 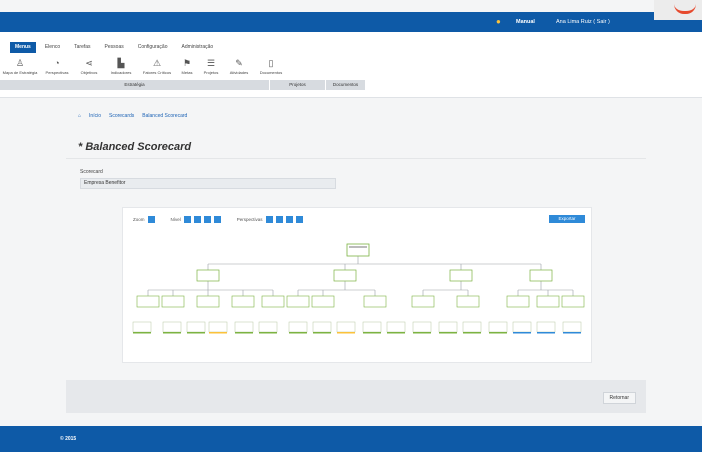 I want to click on form-actions-bar: Retornar, so click(x=356, y=396).